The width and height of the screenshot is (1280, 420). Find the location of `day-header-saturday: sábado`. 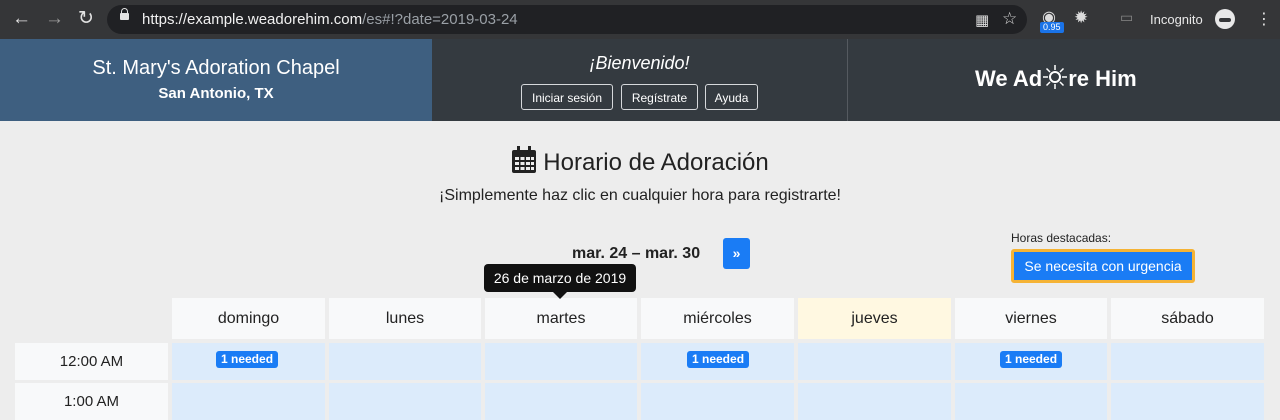

day-header-saturday: sábado is located at coordinates (1187, 318).